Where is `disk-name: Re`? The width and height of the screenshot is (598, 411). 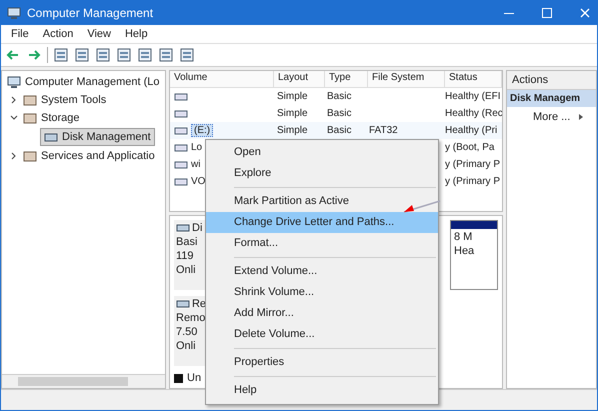 disk-name: Re is located at coordinates (199, 304).